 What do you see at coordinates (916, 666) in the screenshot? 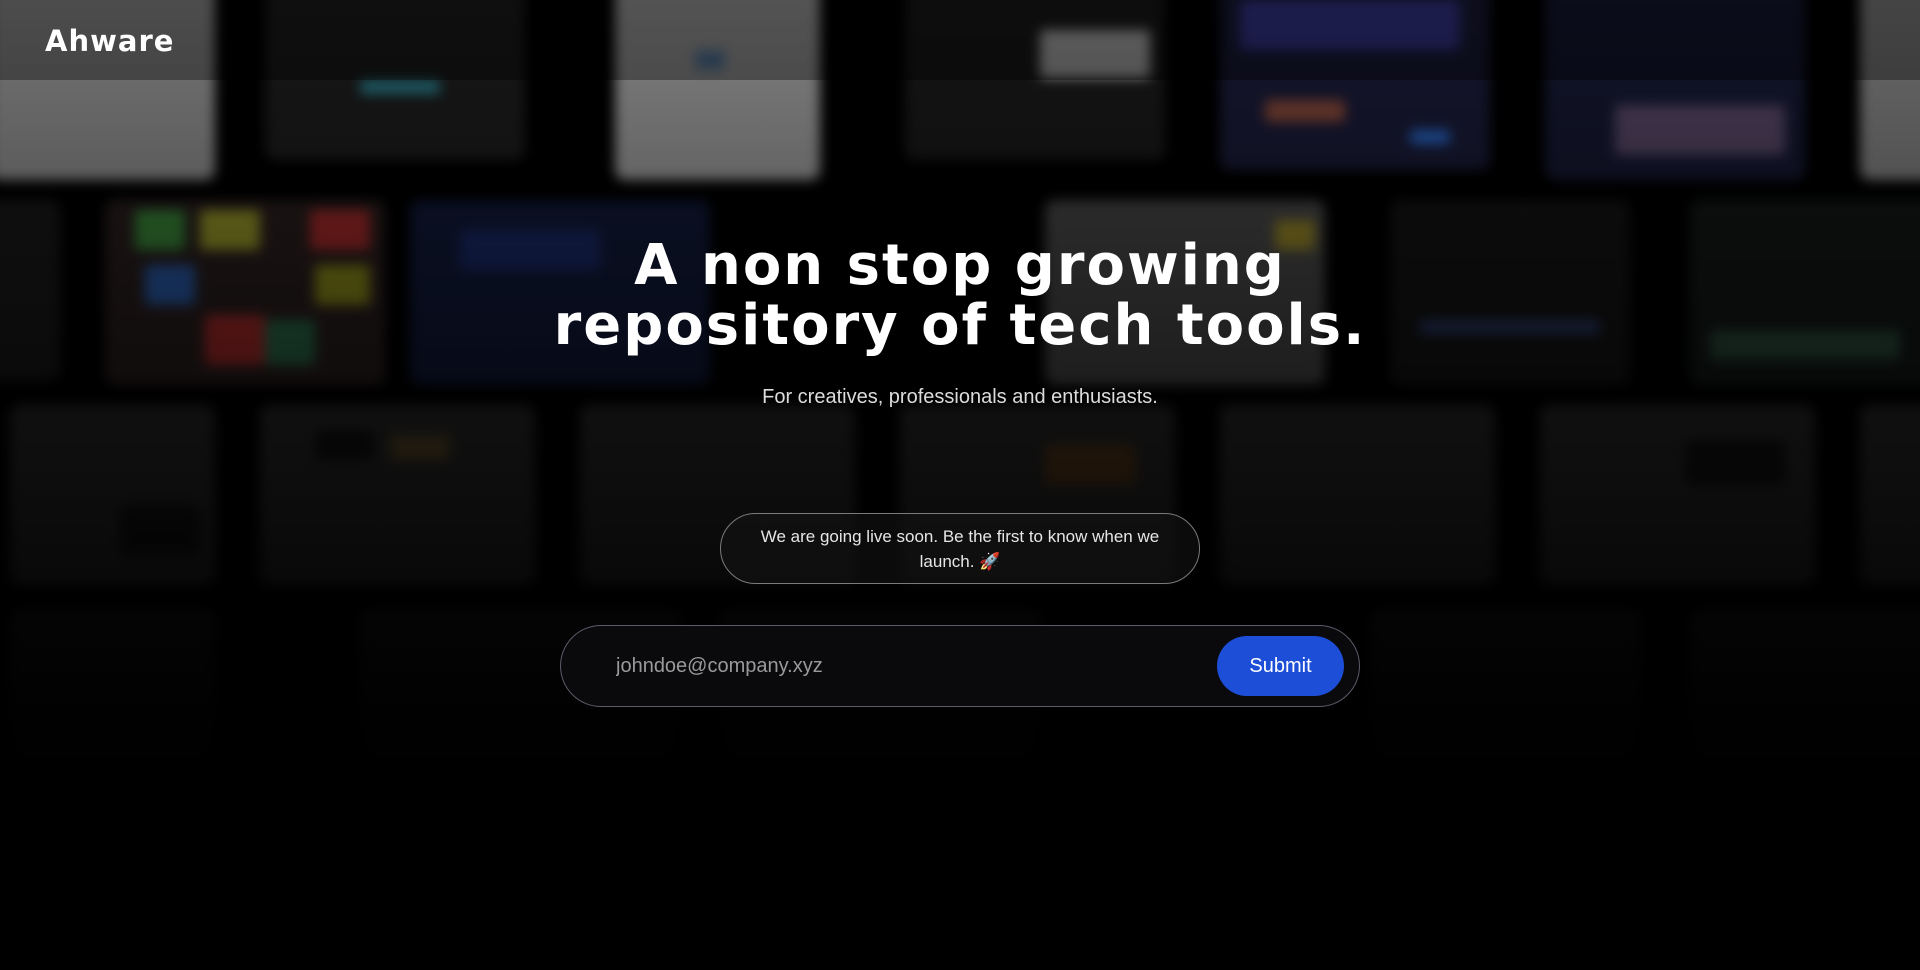
I see `email-input` at bounding box center [916, 666].